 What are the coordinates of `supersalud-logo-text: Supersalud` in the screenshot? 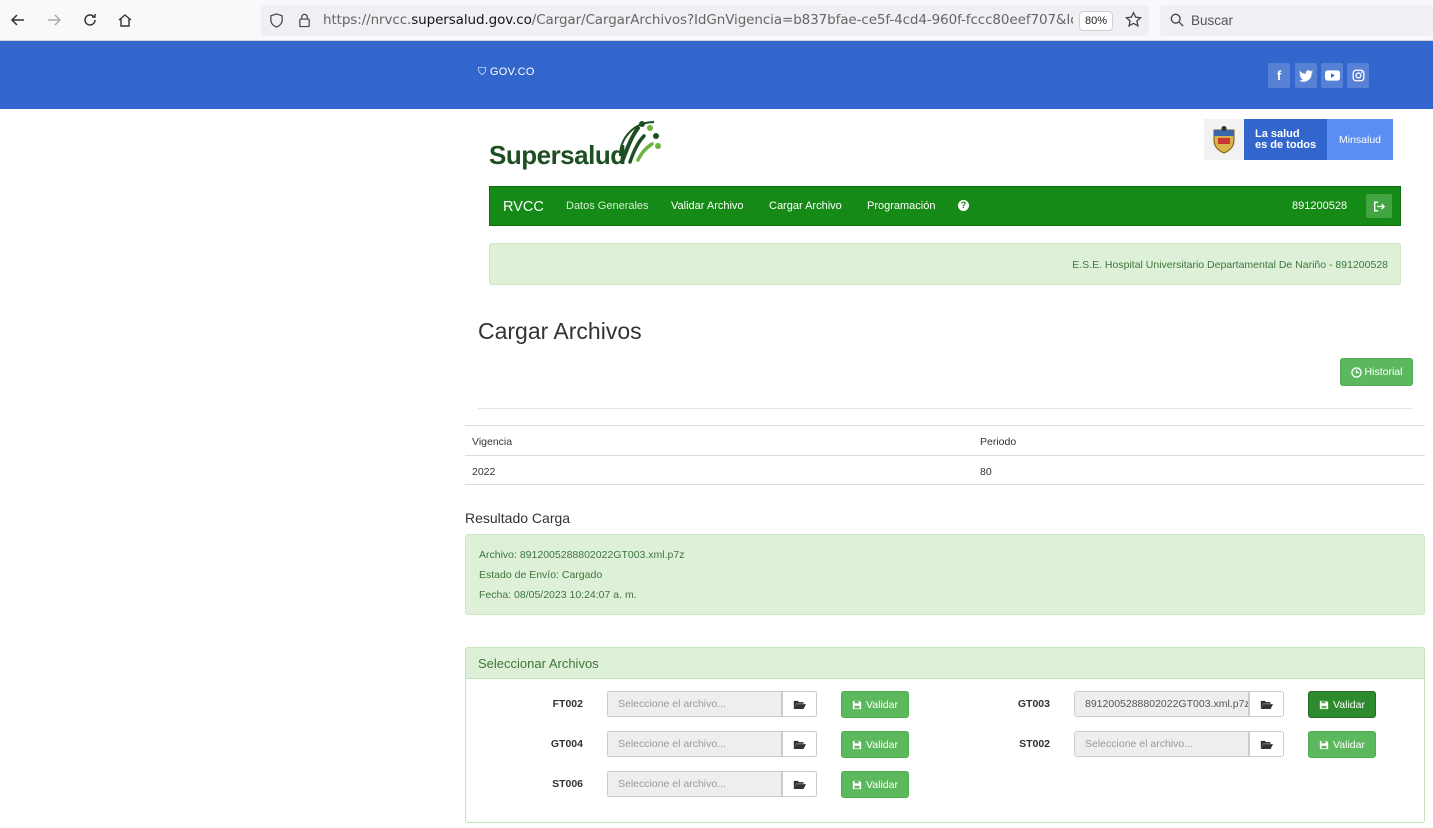 It's located at (557, 155).